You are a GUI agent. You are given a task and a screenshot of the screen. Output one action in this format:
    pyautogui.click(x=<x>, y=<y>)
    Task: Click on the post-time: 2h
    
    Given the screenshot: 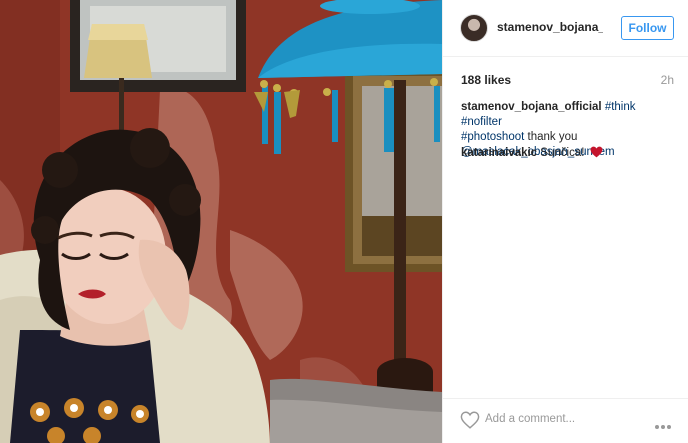 What is the action you would take?
    pyautogui.click(x=667, y=80)
    